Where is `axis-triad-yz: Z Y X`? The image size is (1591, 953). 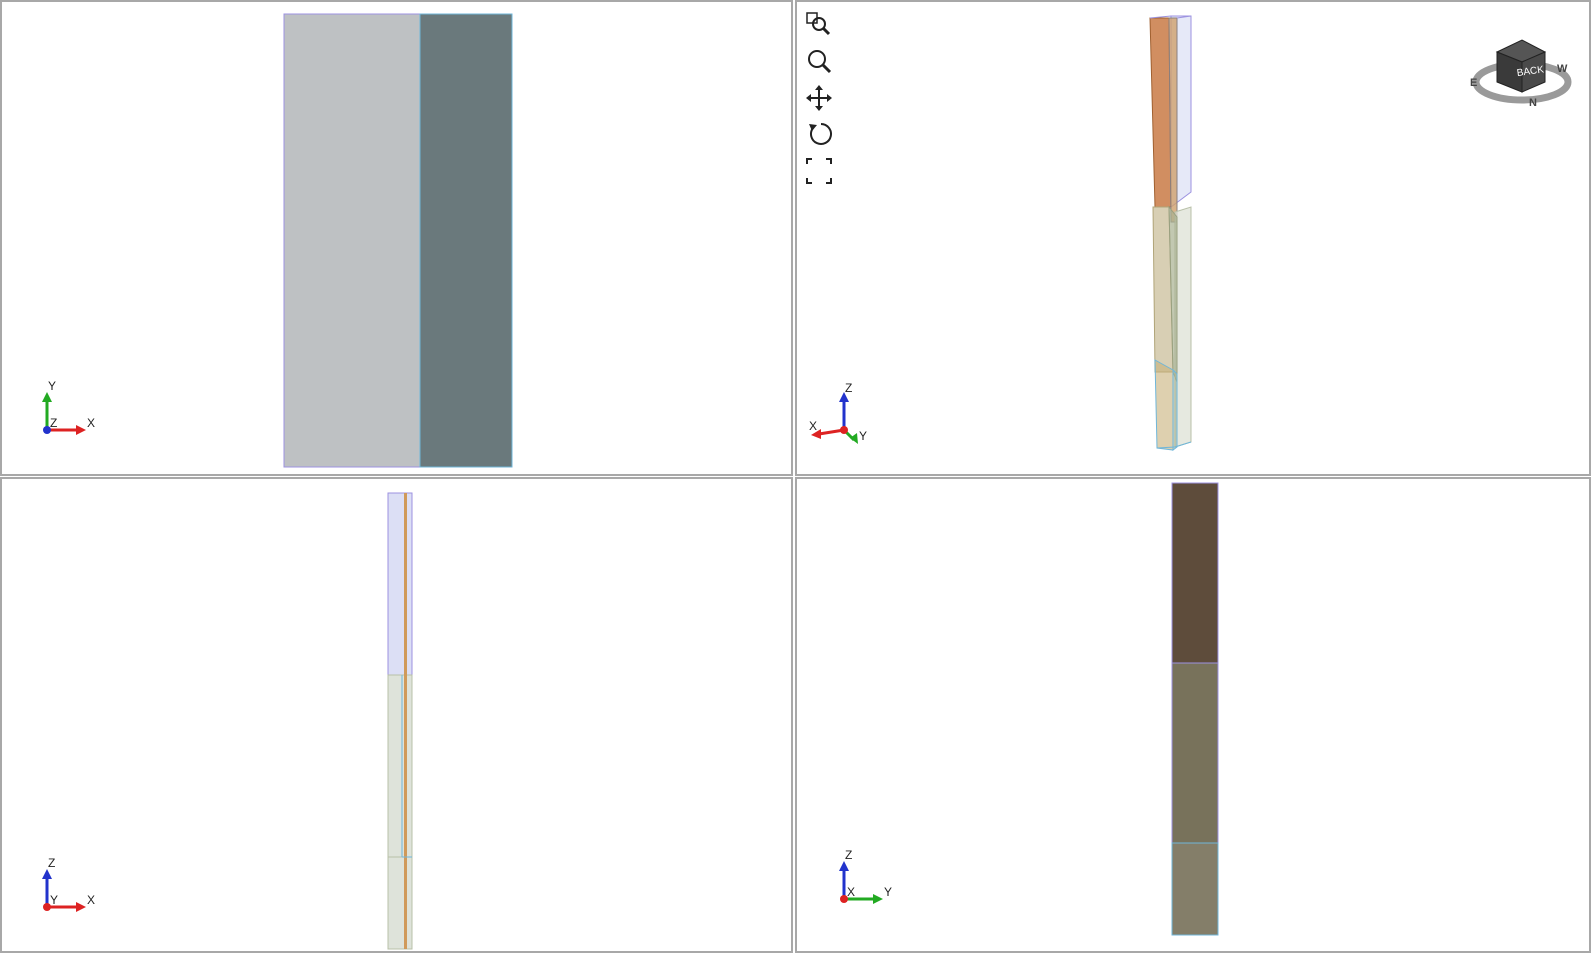
axis-triad-yz: Z Y X is located at coordinates (865, 876).